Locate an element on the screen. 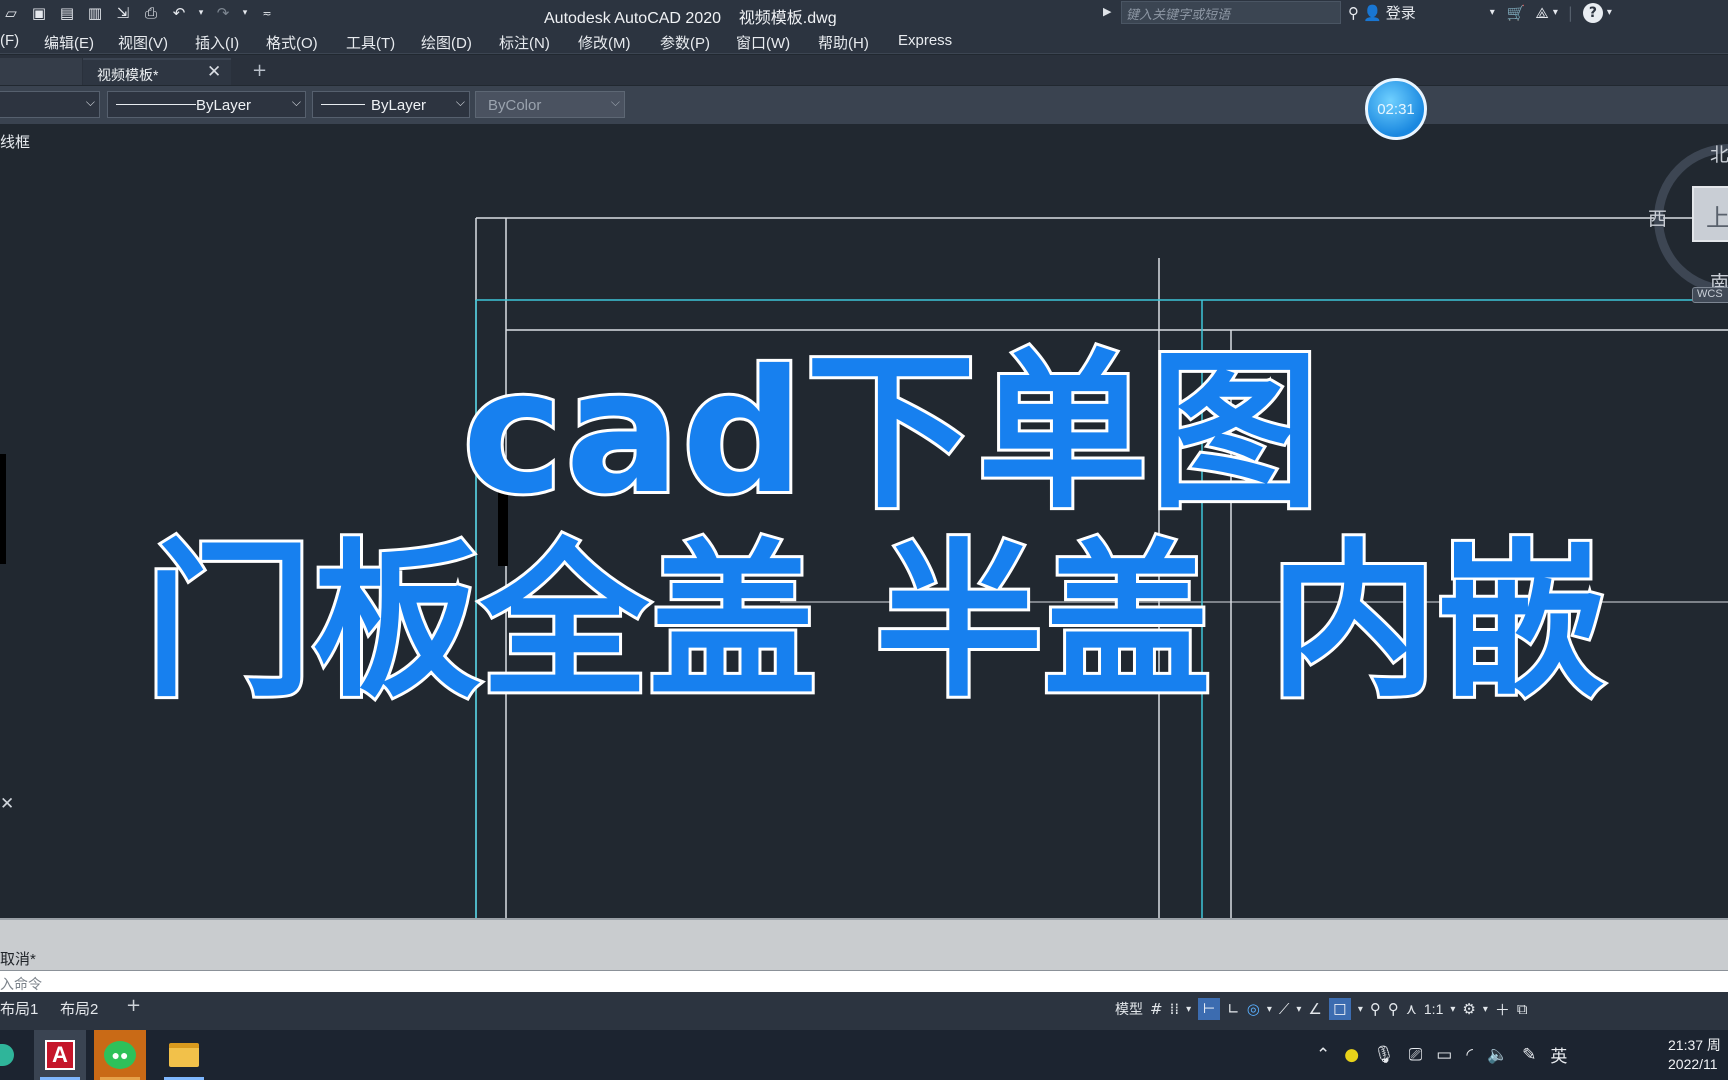 This screenshot has height=1080, width=1728. viewcube-top-face: 上 is located at coordinates (1710, 214).